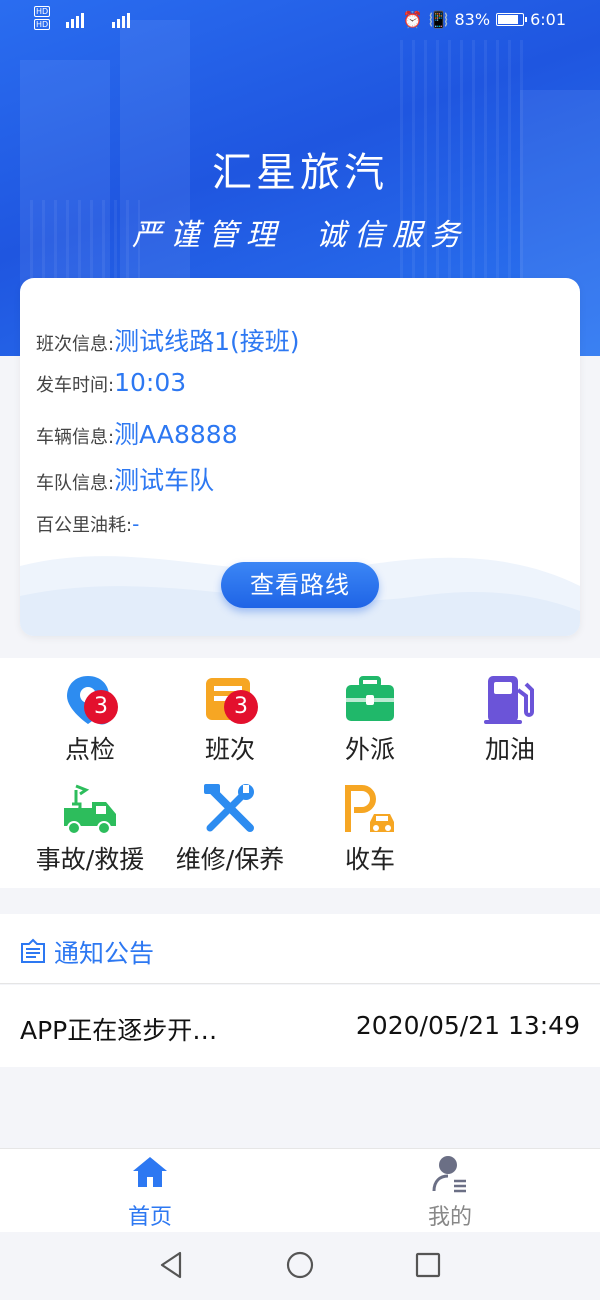  I want to click on bottom-tab-bar: 首页 我的, so click(300, 1190).